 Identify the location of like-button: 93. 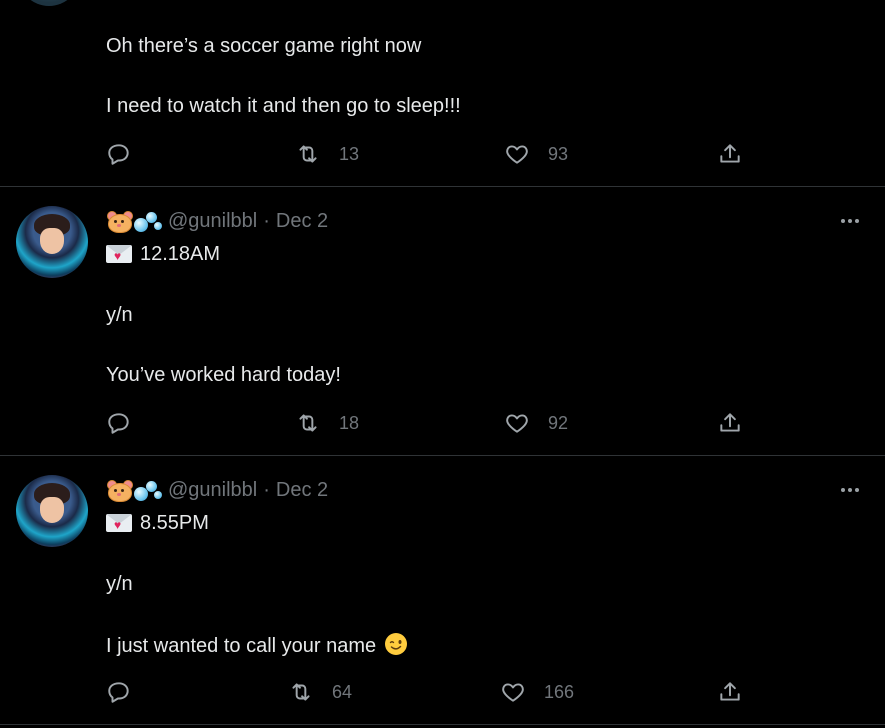
(536, 154).